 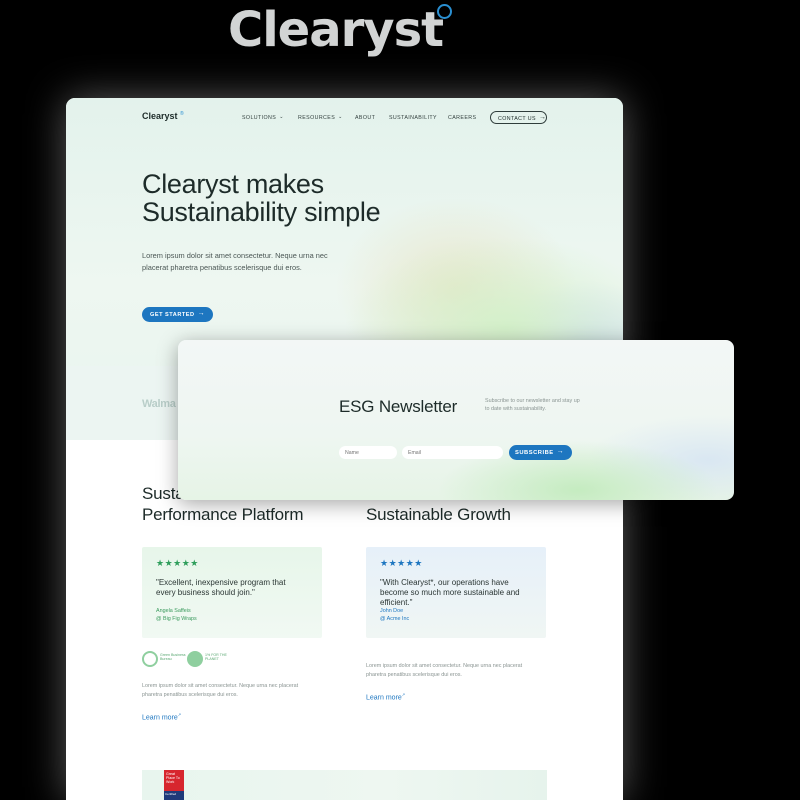 I want to click on nav-item-label: RESOURCES, so click(x=317, y=118).